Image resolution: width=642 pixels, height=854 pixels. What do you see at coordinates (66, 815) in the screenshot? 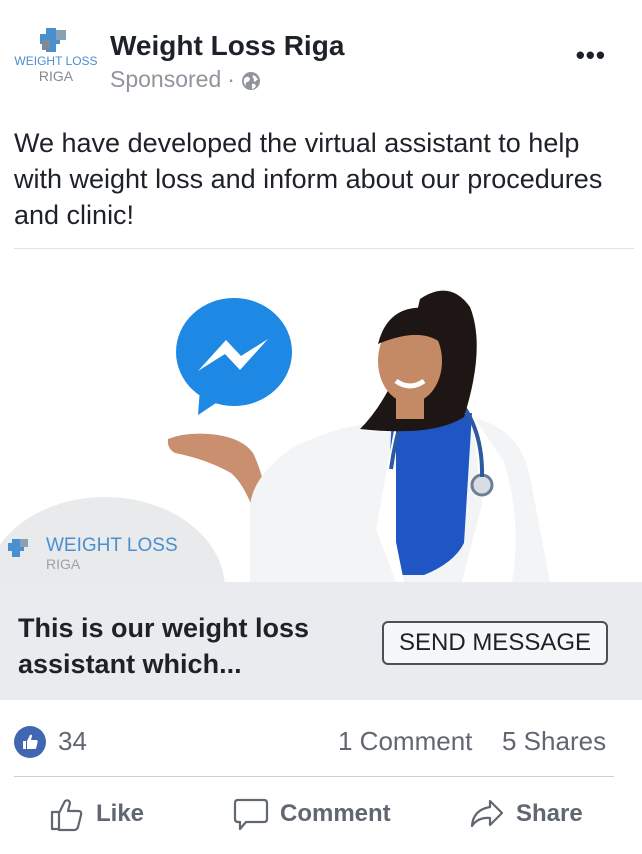
I see `thumbs-up-icon` at bounding box center [66, 815].